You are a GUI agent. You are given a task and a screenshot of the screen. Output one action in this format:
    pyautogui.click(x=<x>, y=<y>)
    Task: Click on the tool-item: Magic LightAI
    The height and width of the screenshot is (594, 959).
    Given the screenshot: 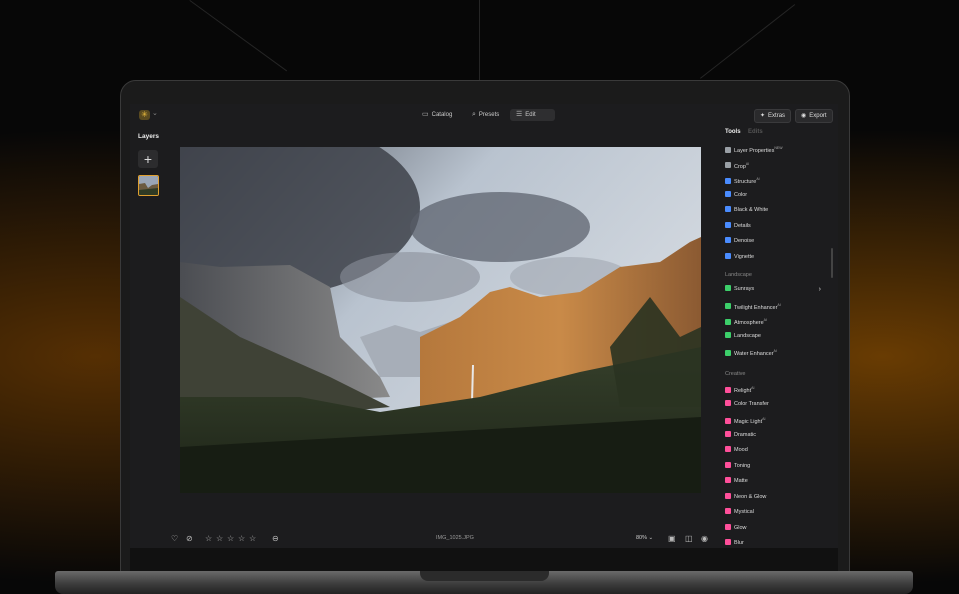 What is the action you would take?
    pyautogui.click(x=775, y=419)
    